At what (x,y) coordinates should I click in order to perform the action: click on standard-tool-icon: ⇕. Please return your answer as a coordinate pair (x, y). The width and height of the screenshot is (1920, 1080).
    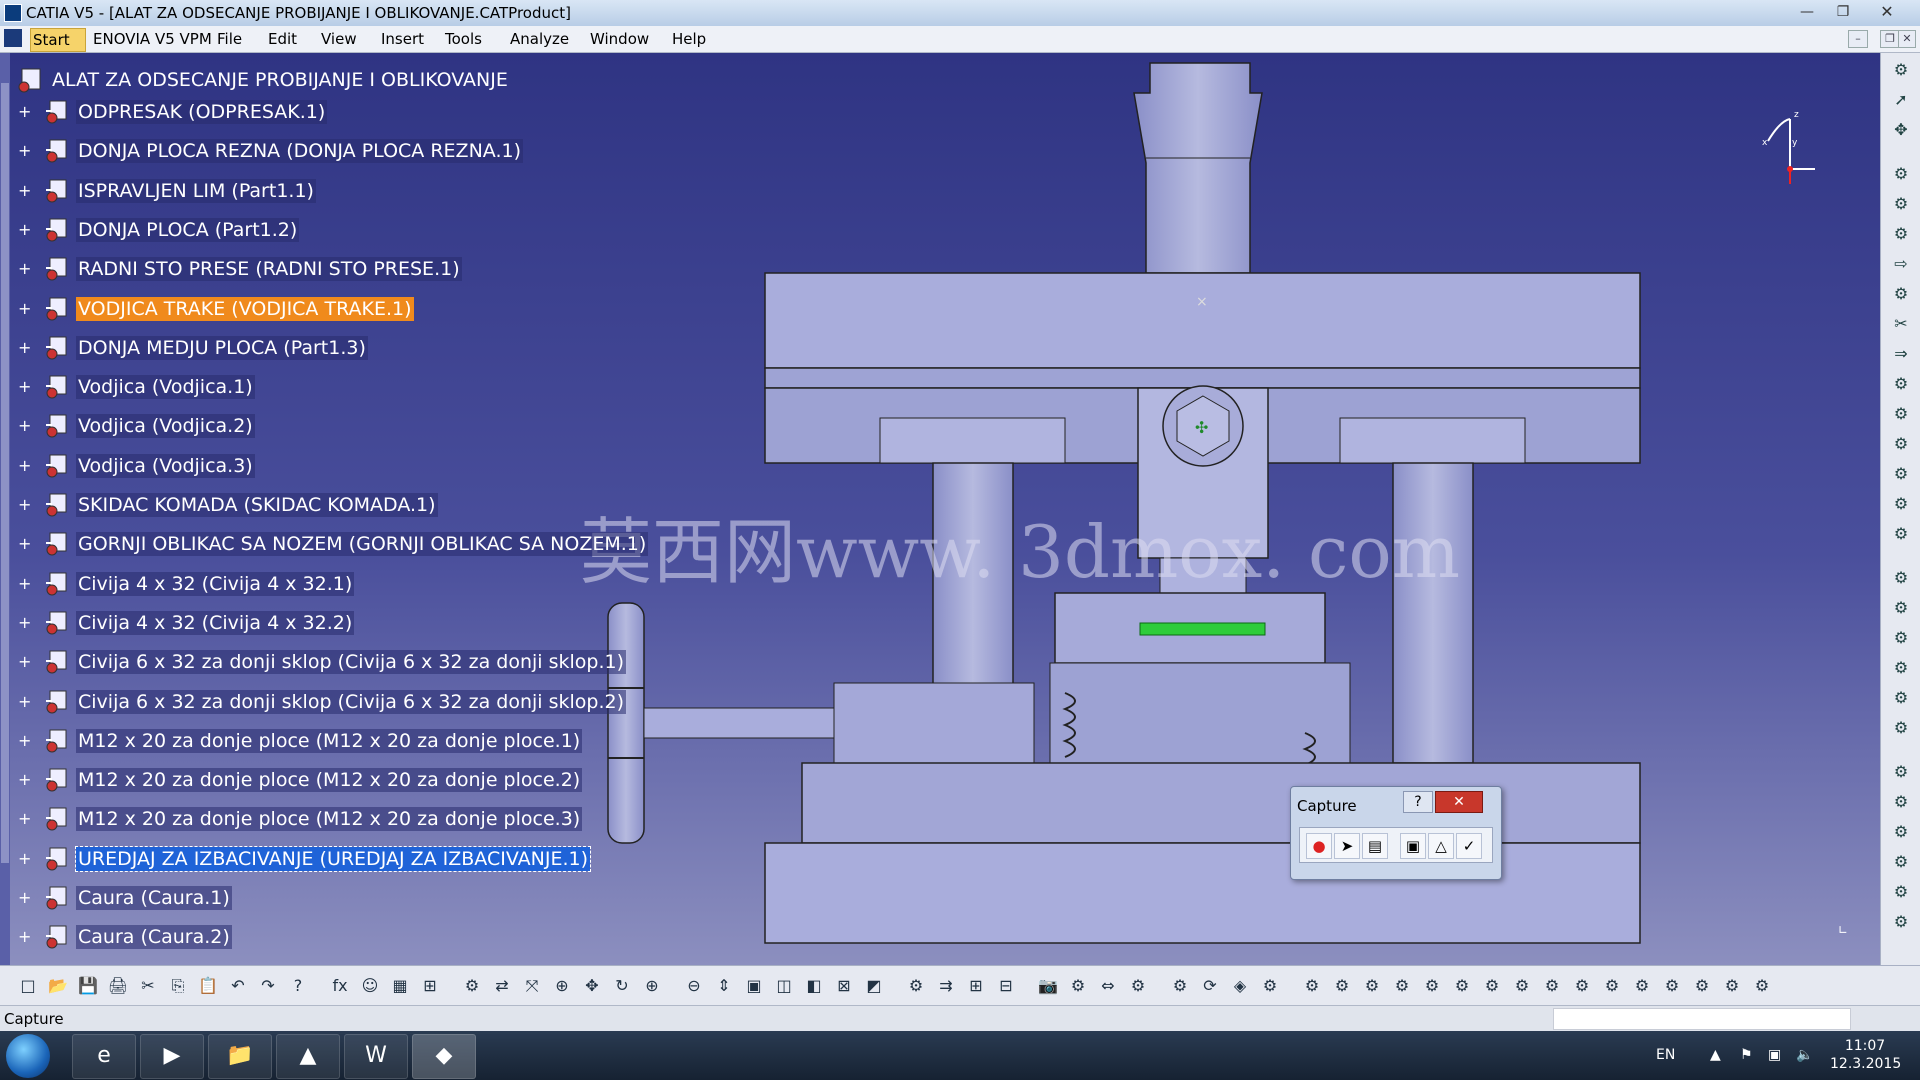
    Looking at the image, I should click on (724, 986).